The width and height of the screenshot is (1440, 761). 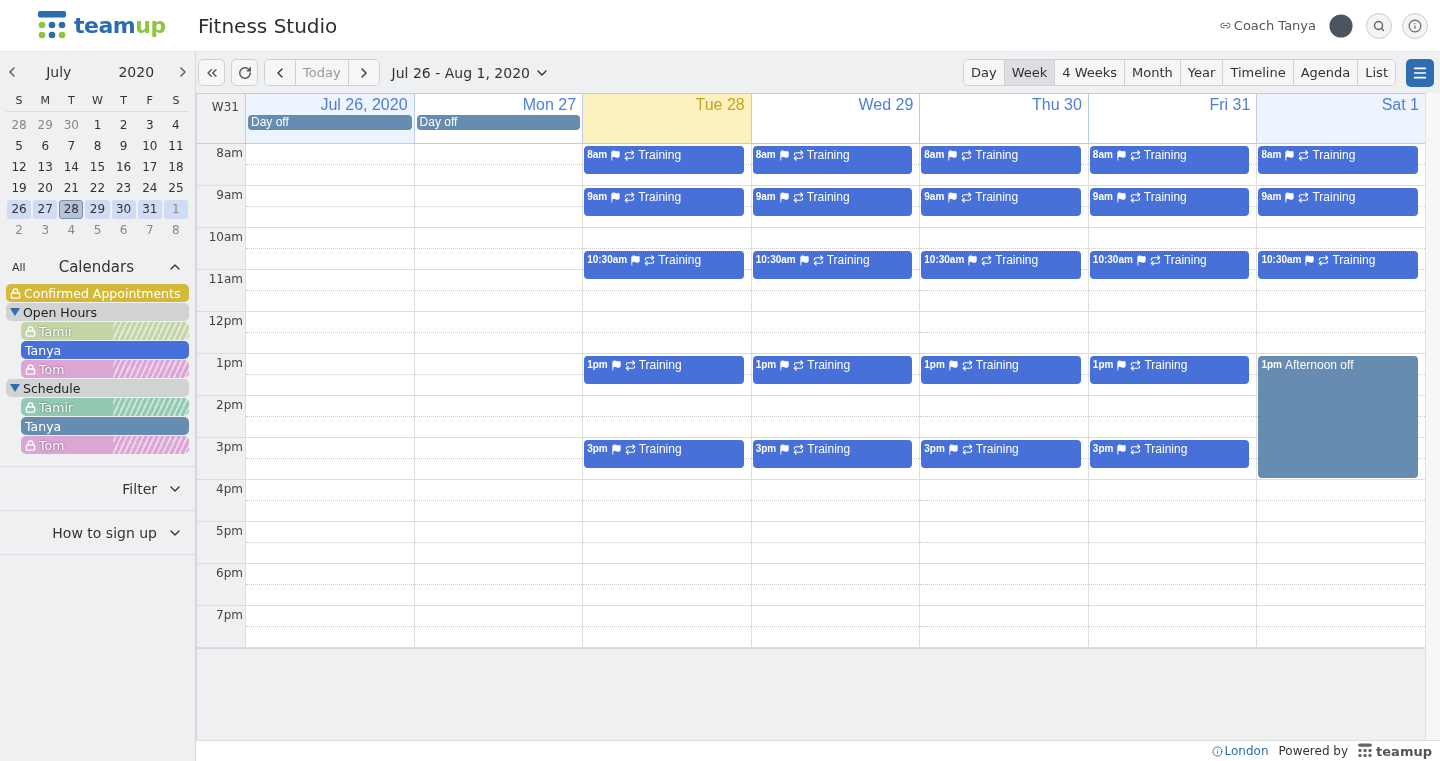 I want to click on calendar-name: Tom, so click(x=52, y=445).